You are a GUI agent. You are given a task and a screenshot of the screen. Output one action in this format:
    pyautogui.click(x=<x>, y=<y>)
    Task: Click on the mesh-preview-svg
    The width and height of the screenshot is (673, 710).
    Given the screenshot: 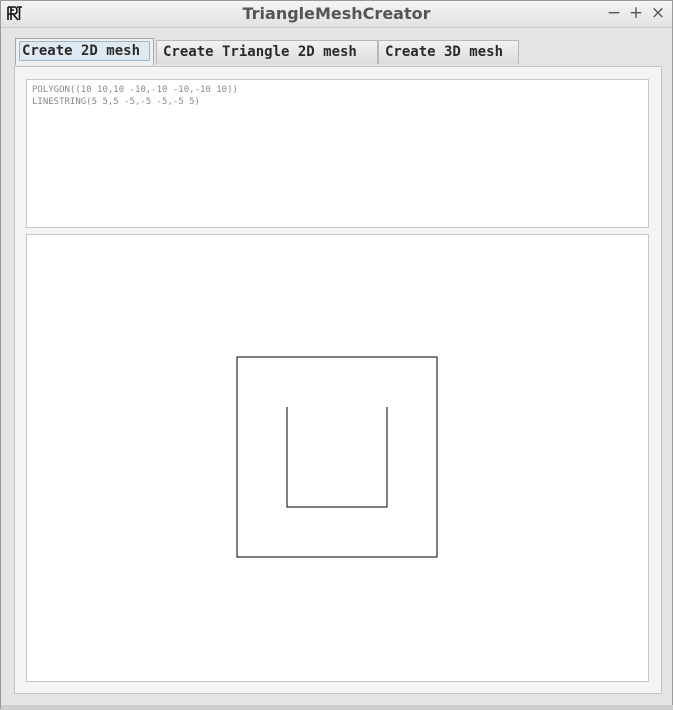 What is the action you would take?
    pyautogui.click(x=337, y=457)
    